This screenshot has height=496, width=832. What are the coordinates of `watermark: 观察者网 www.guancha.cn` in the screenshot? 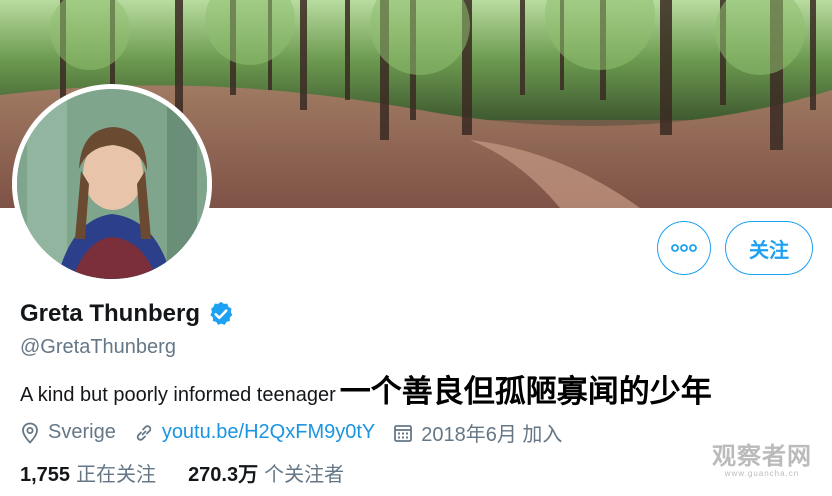 It's located at (762, 457).